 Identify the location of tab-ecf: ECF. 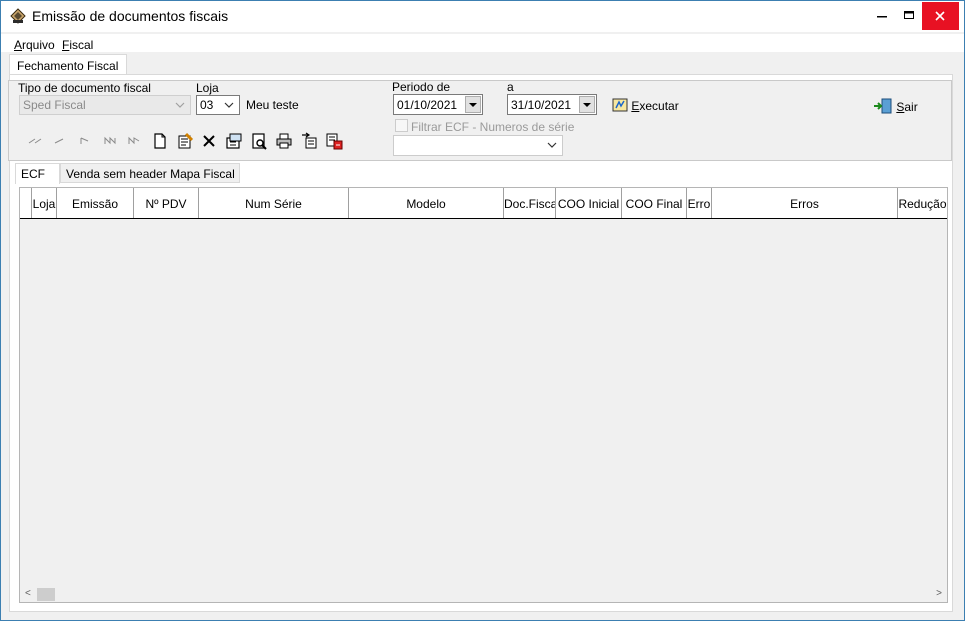
(37, 173).